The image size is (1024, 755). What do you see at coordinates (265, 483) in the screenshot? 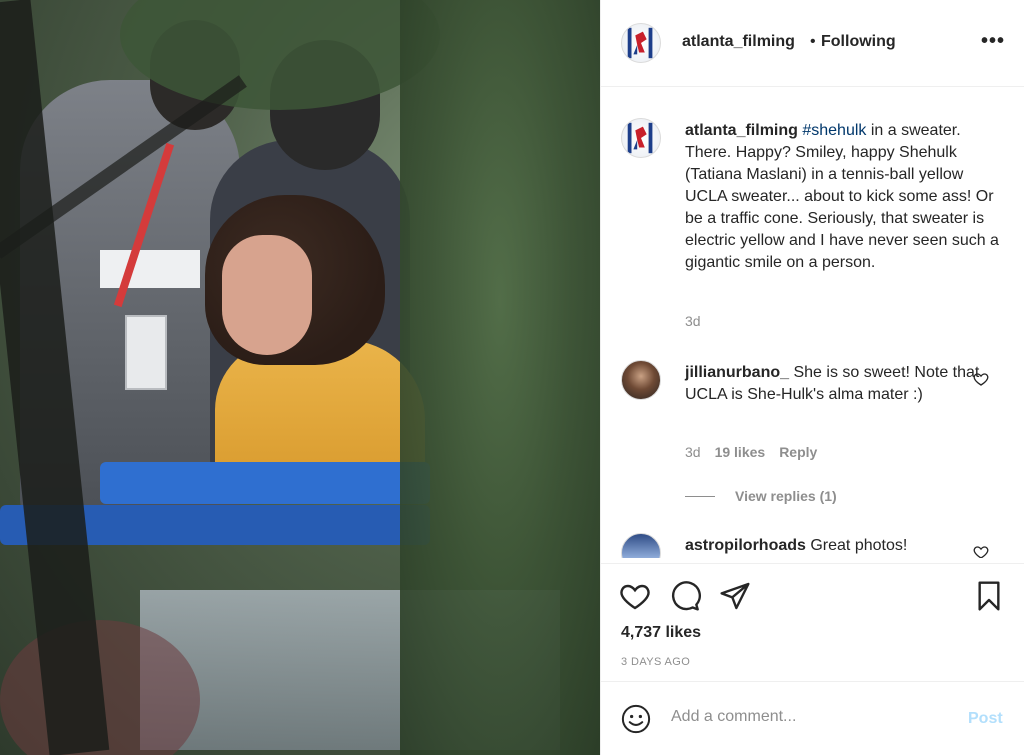
I see `photo-blue-rail` at bounding box center [265, 483].